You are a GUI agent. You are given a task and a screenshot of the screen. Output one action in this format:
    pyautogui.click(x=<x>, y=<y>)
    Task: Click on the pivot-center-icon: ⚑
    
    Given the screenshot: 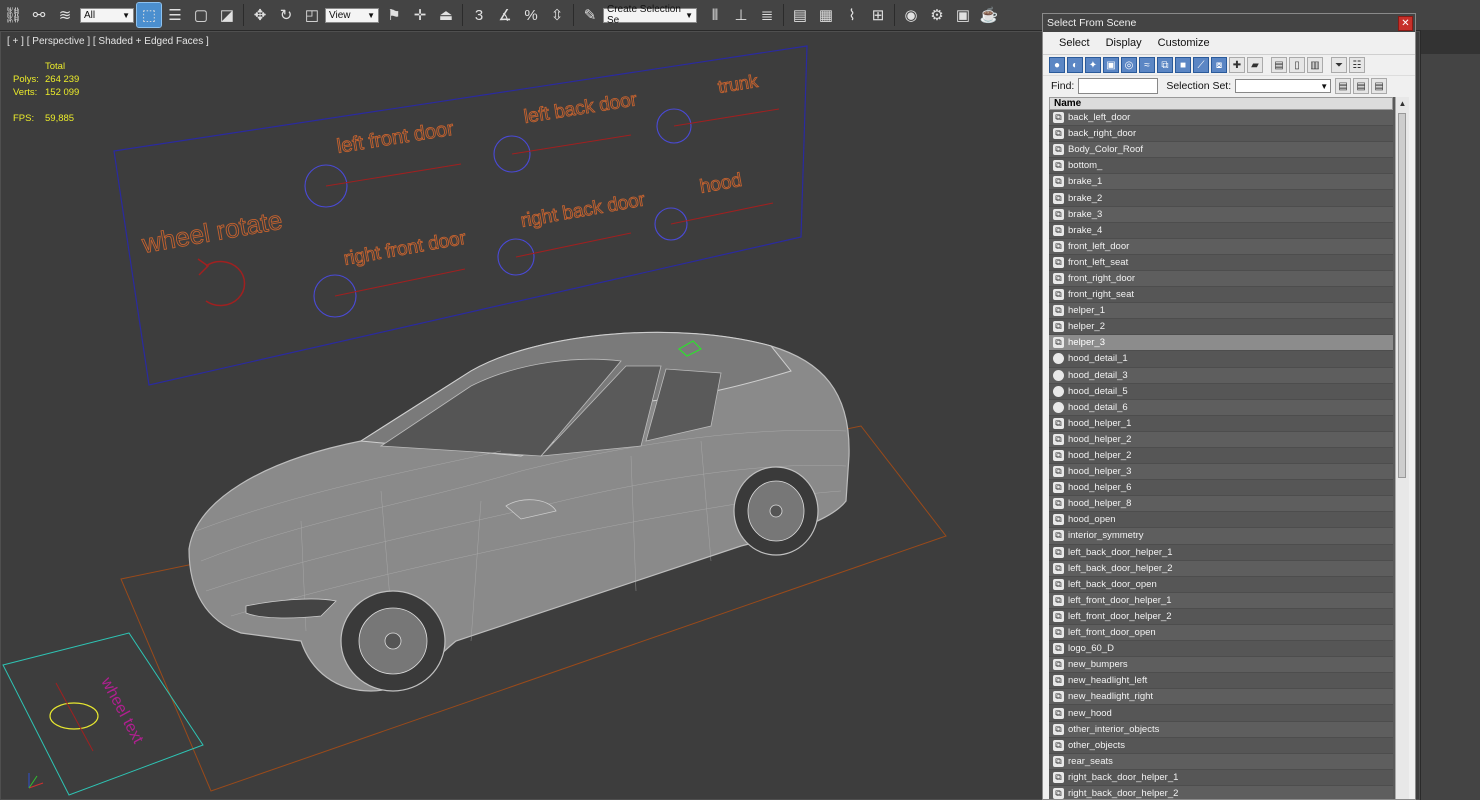 What is the action you would take?
    pyautogui.click(x=394, y=15)
    